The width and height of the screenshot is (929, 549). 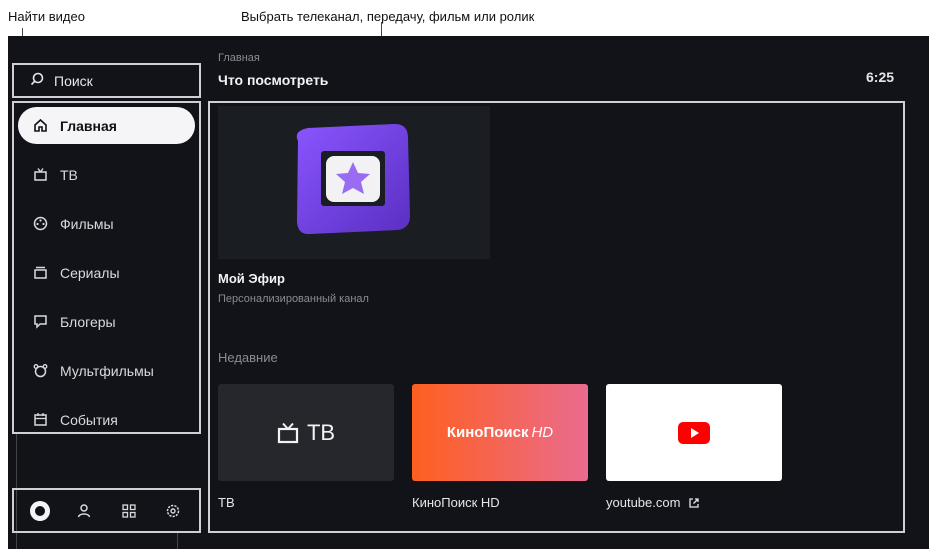 I want to click on kinopoisk-hd-badge: HD, so click(x=542, y=432).